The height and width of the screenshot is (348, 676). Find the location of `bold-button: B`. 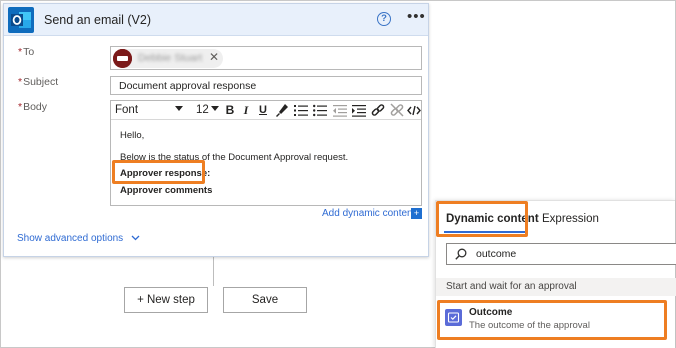

bold-button: B is located at coordinates (230, 110).